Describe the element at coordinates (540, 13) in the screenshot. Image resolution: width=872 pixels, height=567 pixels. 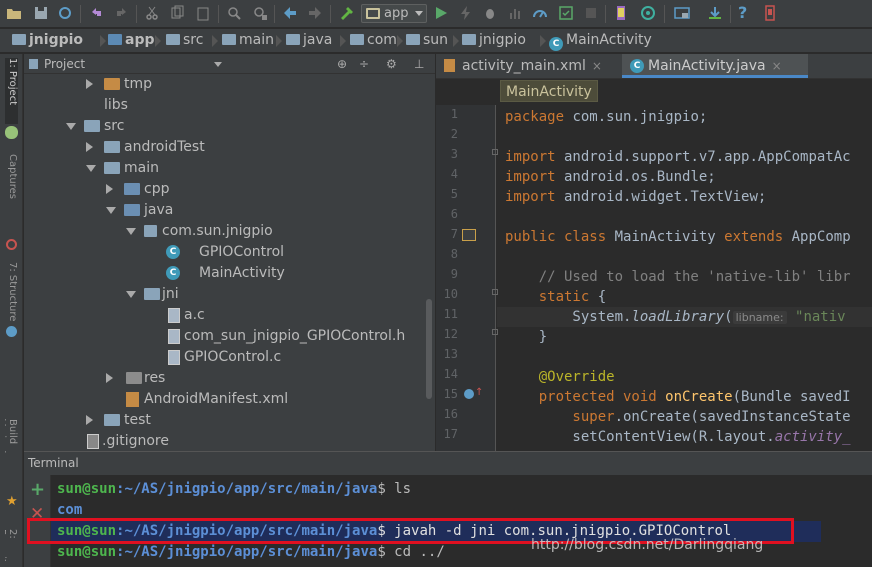
I see `monitor-icon` at that location.